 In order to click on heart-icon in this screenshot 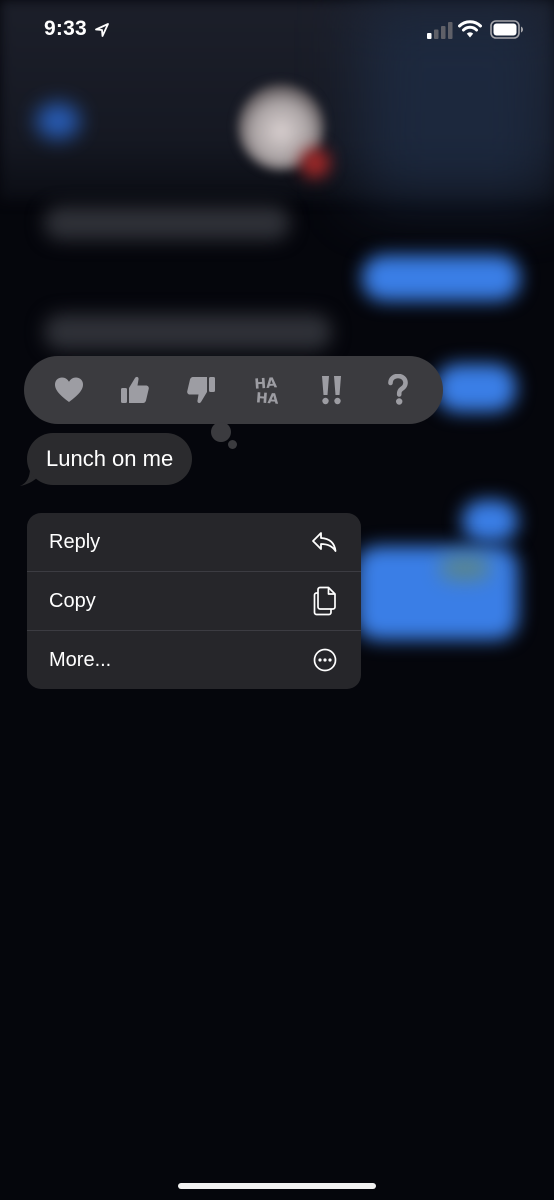, I will do `click(68, 389)`.